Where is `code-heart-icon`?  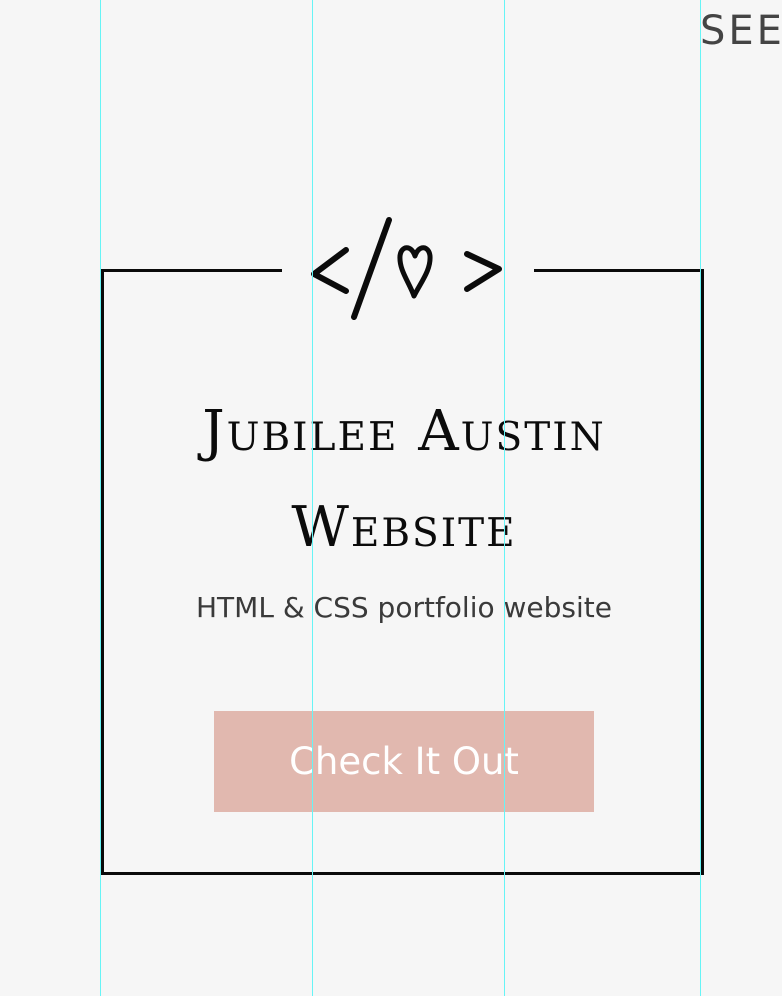
code-heart-icon is located at coordinates (406, 268).